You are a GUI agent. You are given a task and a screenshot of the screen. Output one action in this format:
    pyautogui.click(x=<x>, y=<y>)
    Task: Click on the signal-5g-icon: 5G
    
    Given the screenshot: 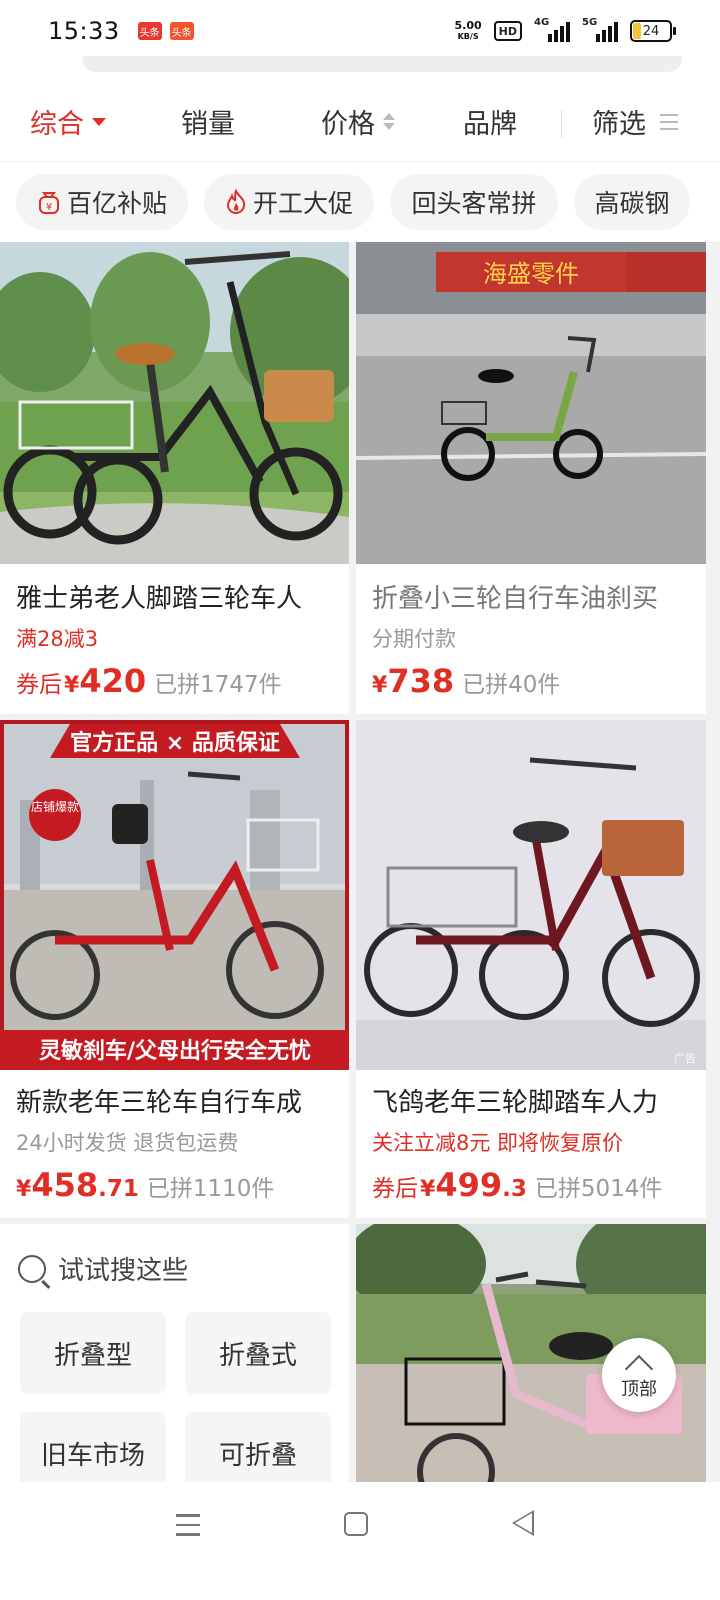 What is the action you would take?
    pyautogui.click(x=600, y=29)
    